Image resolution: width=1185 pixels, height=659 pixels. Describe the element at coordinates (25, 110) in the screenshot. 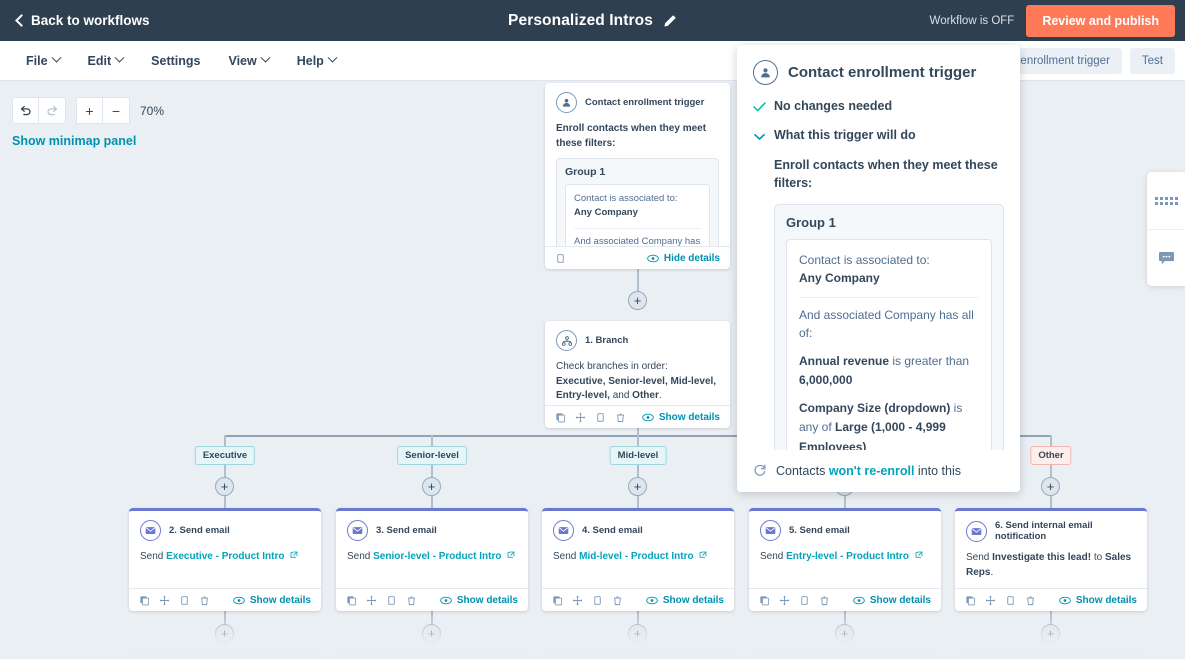

I see `undo-icon` at that location.